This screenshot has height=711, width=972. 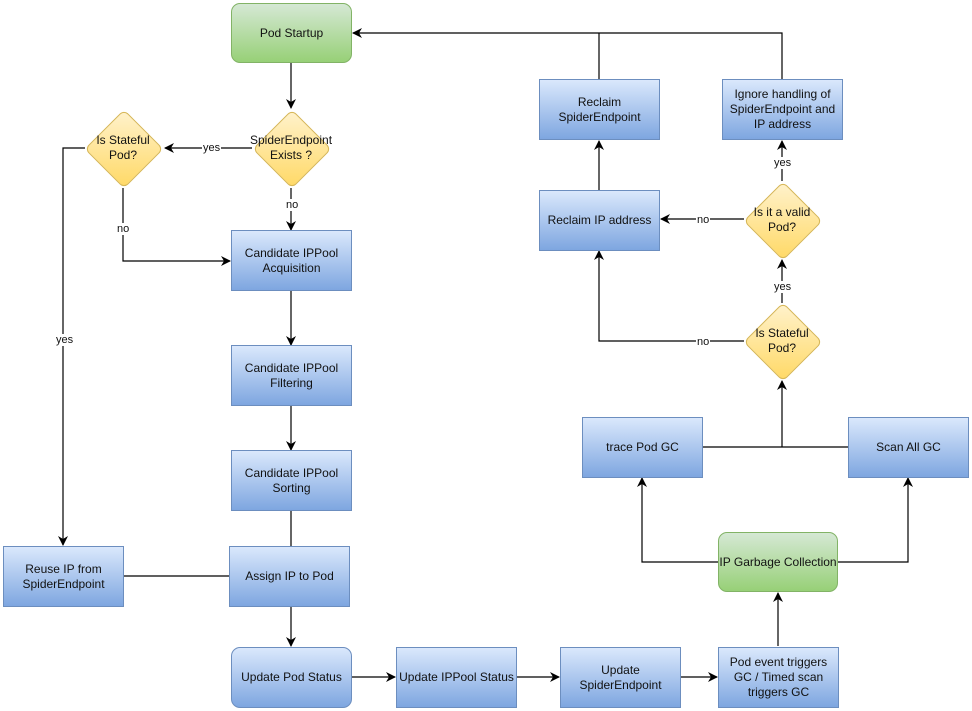 I want to click on reuse-ip-label: Reuse IP from SpiderEndpoint, so click(x=63, y=576).